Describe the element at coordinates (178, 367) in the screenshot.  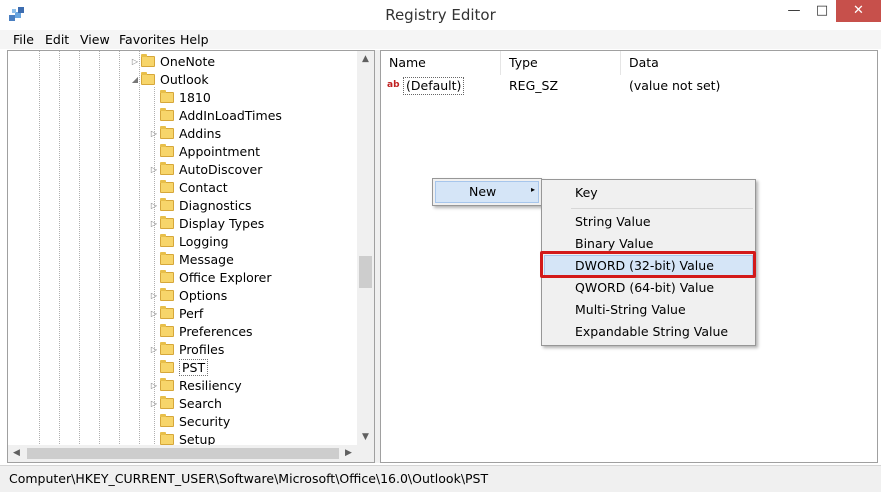
I see `tree-item-pst: PST` at that location.